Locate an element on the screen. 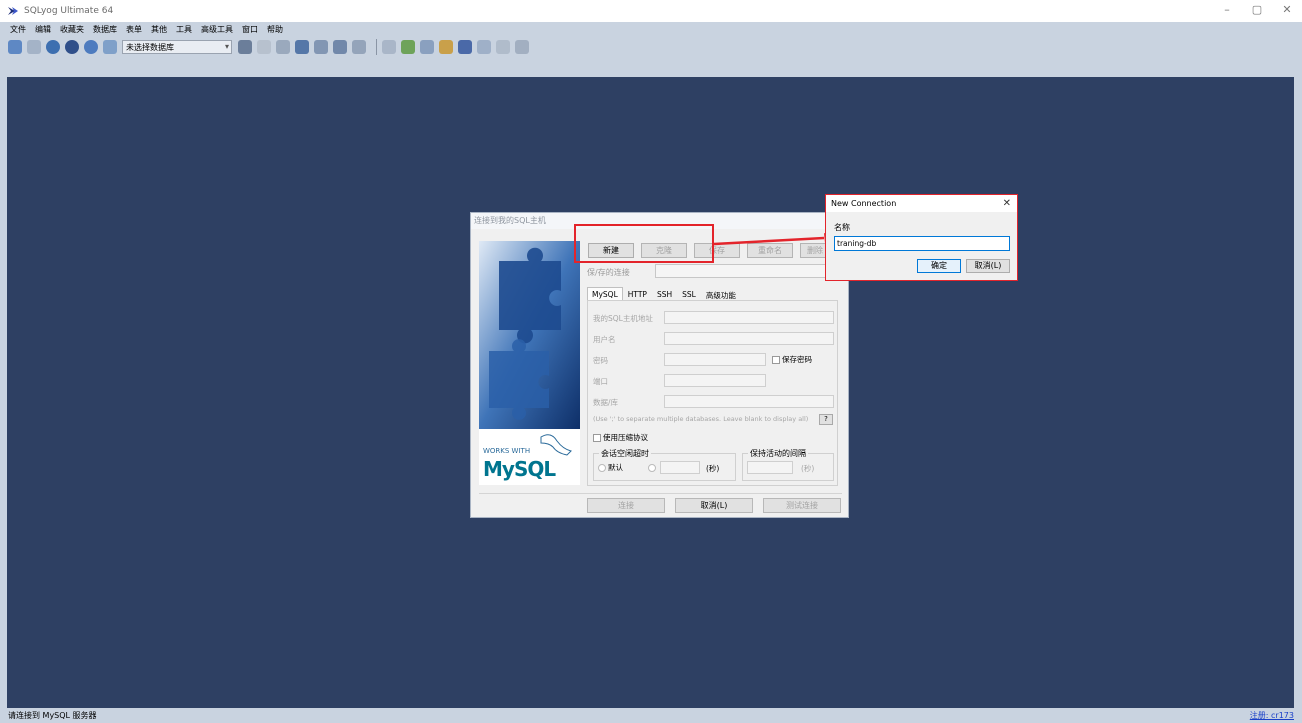 The width and height of the screenshot is (1302, 723). keepalive-seconds-label: (秒) is located at coordinates (808, 468).